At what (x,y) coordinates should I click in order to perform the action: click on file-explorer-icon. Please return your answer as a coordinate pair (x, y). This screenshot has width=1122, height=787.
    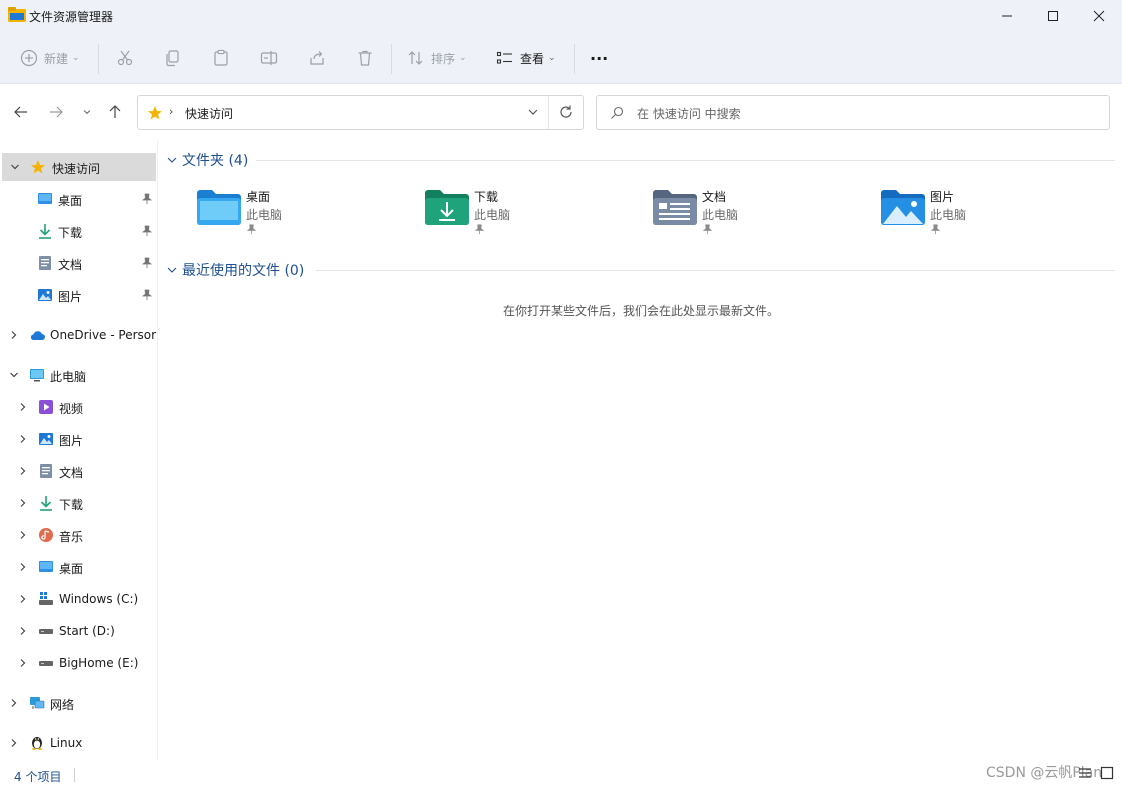
    Looking at the image, I should click on (17, 14).